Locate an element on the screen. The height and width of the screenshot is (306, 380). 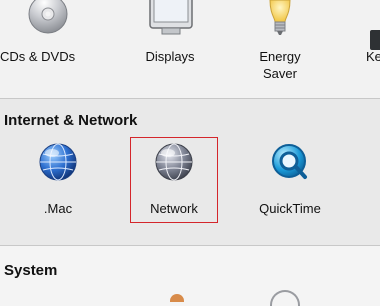
globe-icon is located at coordinates (58, 162).